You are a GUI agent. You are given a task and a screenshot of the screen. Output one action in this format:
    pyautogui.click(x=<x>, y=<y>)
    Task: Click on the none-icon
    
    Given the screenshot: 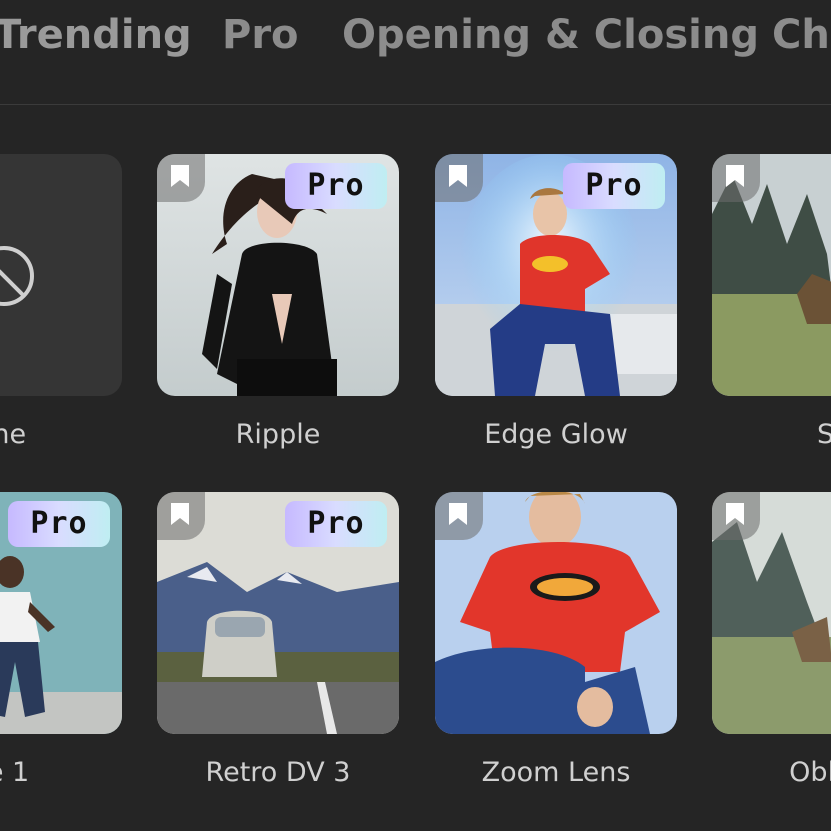 What is the action you would take?
    pyautogui.click(x=17, y=276)
    